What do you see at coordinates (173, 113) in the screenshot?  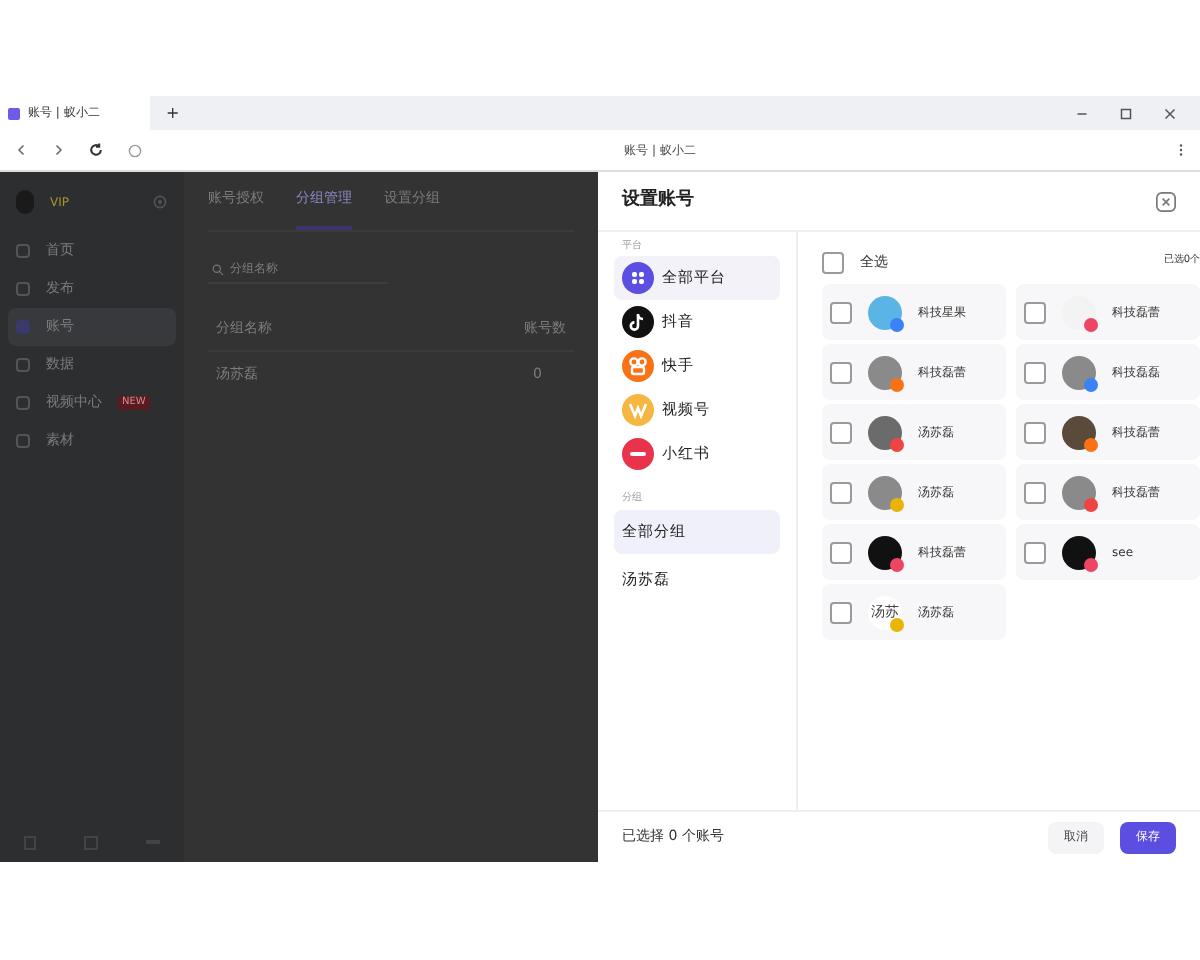 I see `new-tab-button: +` at bounding box center [173, 113].